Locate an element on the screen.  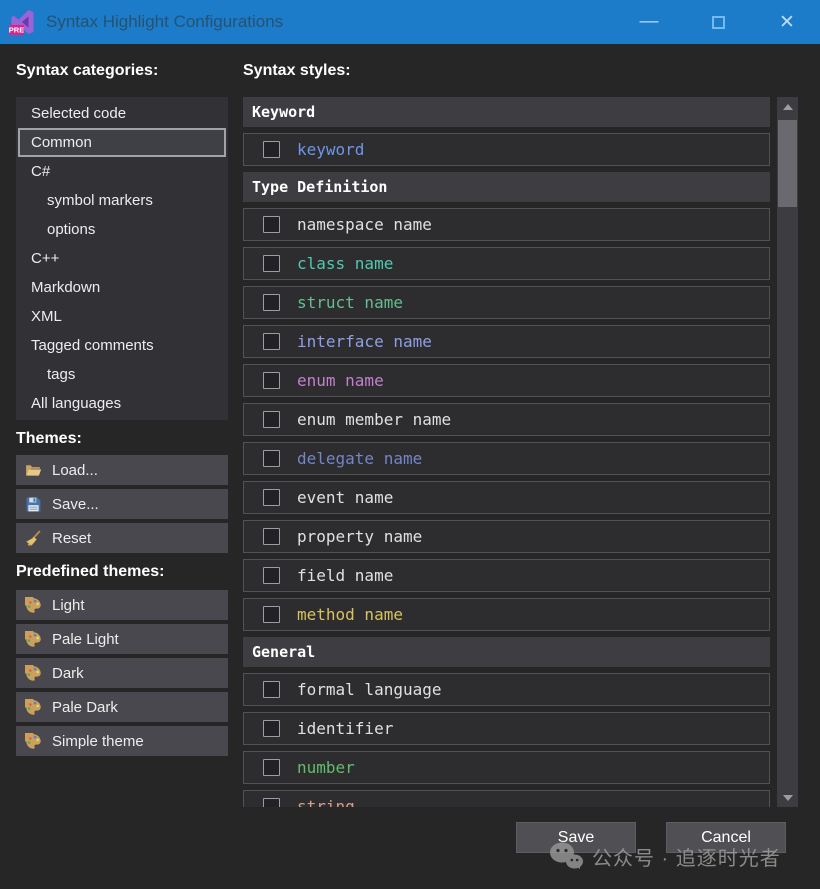
syntax-styles-heading: Syntax styles: is located at coordinates (297, 70).